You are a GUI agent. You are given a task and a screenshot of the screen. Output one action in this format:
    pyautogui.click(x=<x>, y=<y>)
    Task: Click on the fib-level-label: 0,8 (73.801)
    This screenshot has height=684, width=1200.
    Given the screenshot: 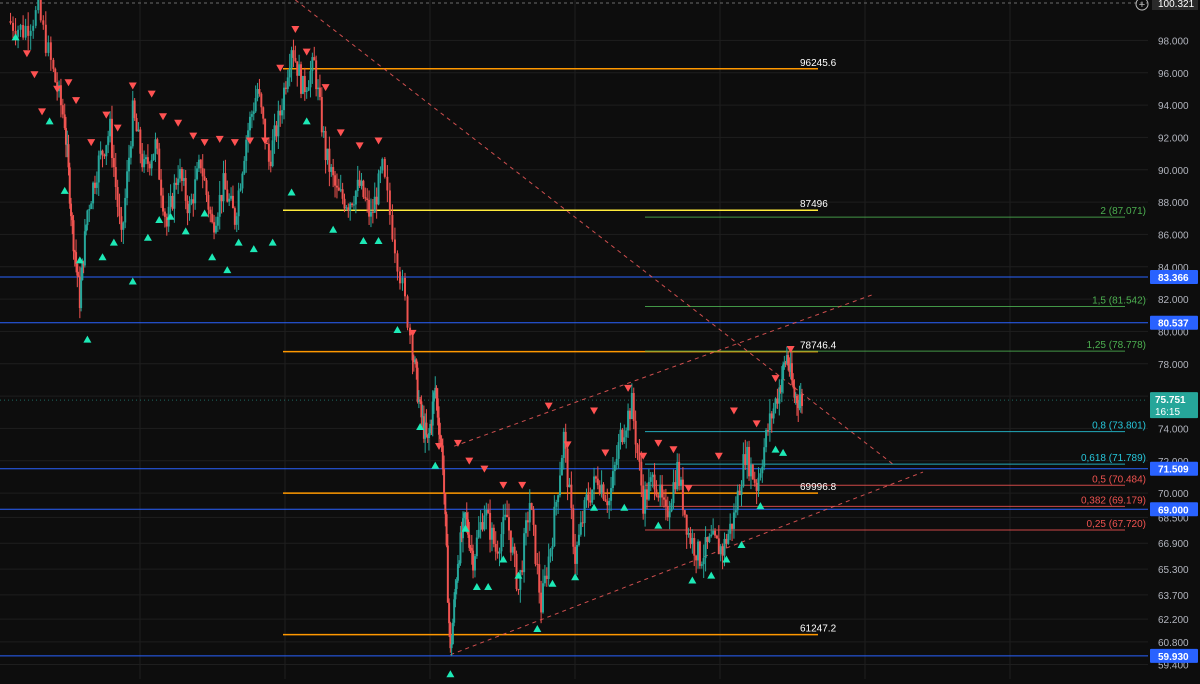 What is the action you would take?
    pyautogui.click(x=1119, y=426)
    